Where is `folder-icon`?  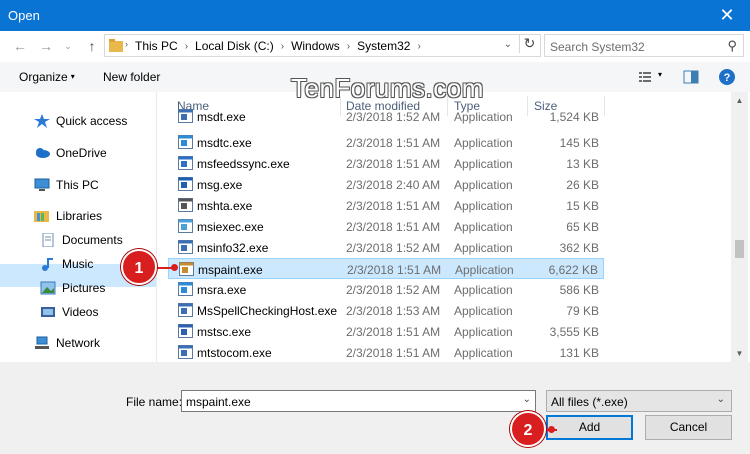 folder-icon is located at coordinates (116, 45).